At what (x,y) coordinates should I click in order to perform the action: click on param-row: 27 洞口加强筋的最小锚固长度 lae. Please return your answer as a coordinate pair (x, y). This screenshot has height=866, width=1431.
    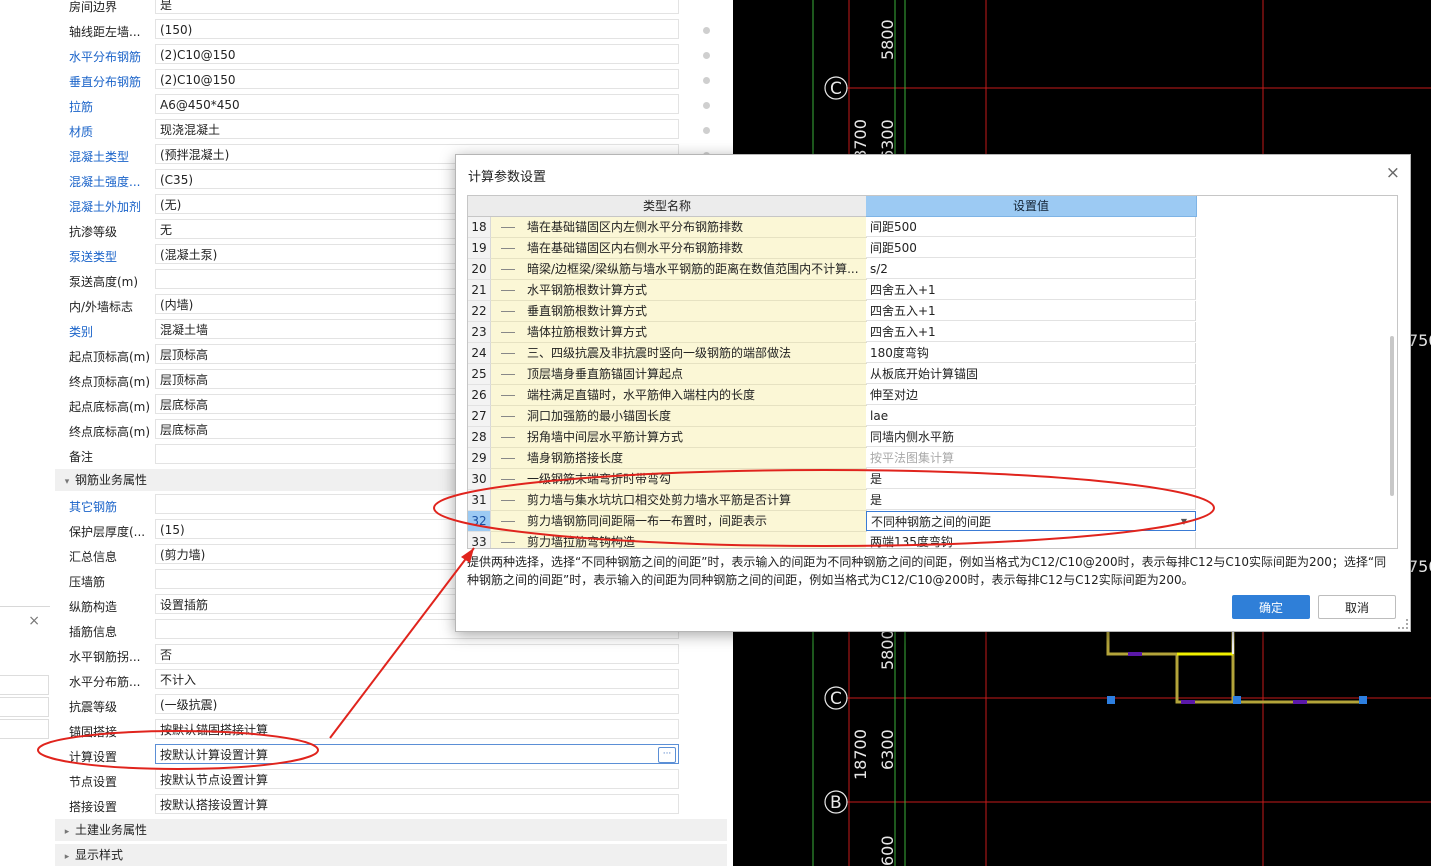
    Looking at the image, I should click on (832, 416).